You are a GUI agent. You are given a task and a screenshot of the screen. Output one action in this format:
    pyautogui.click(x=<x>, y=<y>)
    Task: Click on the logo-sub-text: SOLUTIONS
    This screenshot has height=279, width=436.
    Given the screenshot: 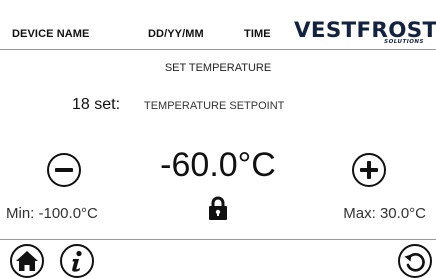 What is the action you would take?
    pyautogui.click(x=404, y=42)
    